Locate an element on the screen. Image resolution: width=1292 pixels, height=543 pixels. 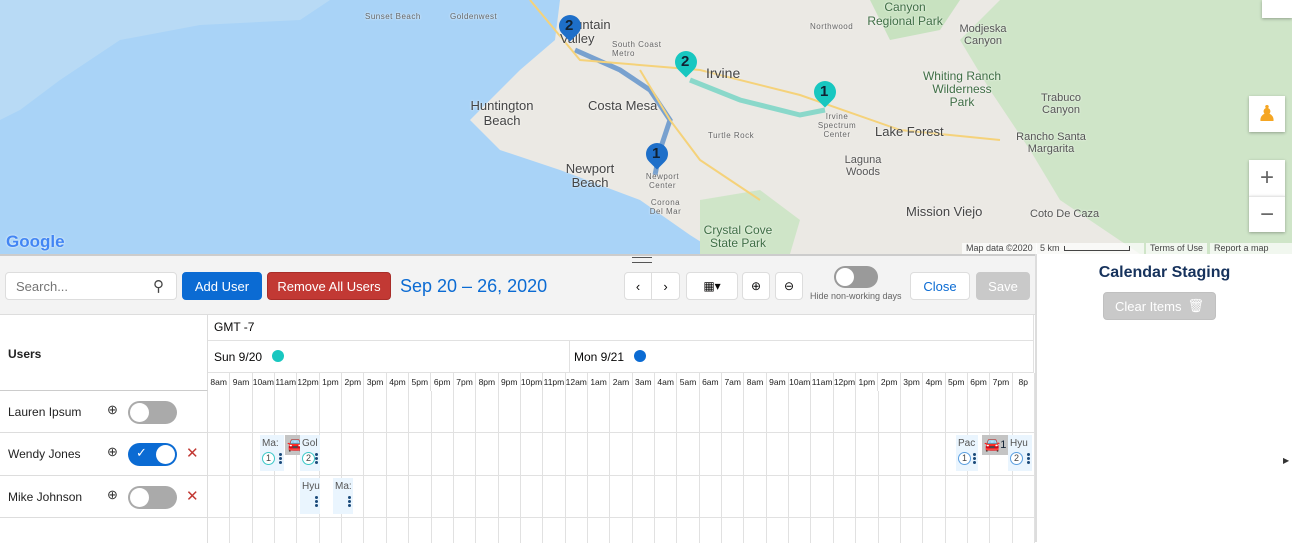
row-divider is located at coordinates (621, 517).